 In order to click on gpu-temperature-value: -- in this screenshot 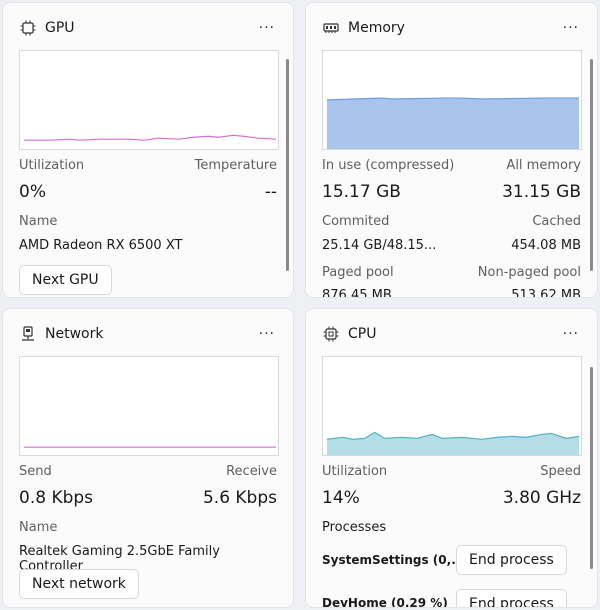, I will do `click(270, 192)`.